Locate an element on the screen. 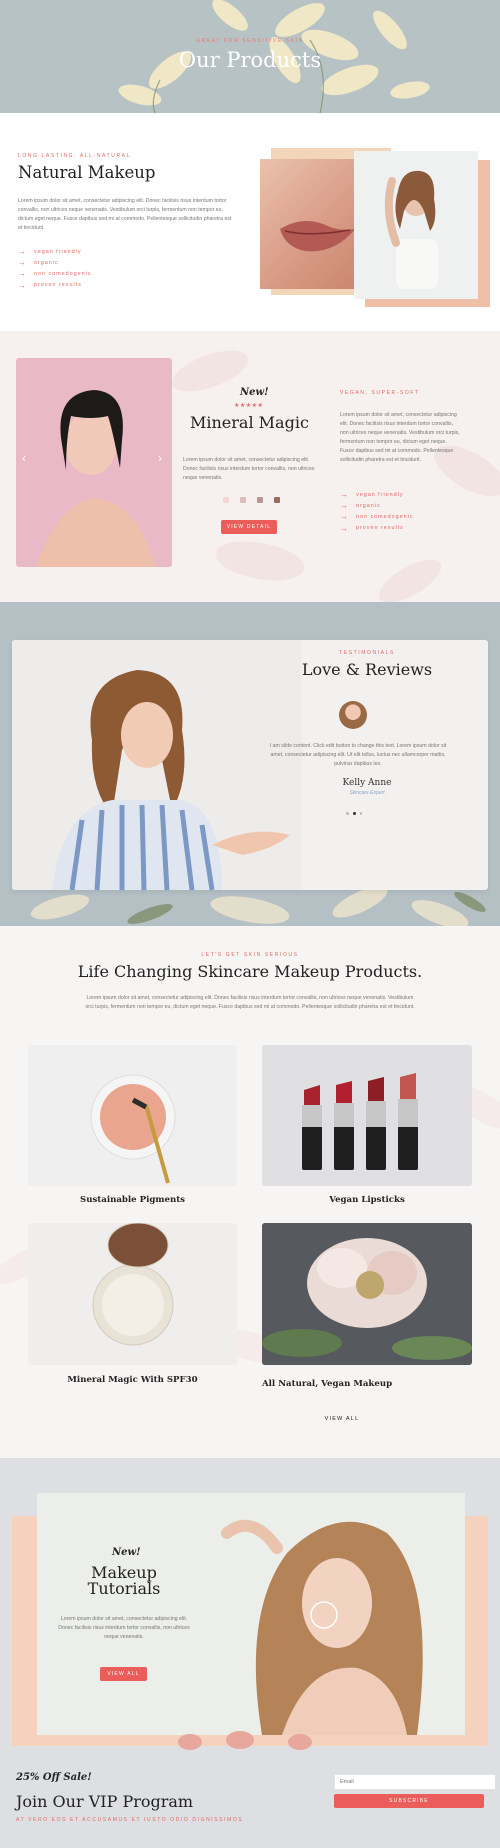  tutorial-view-all-button: VIEW ALL is located at coordinates (123, 1674).